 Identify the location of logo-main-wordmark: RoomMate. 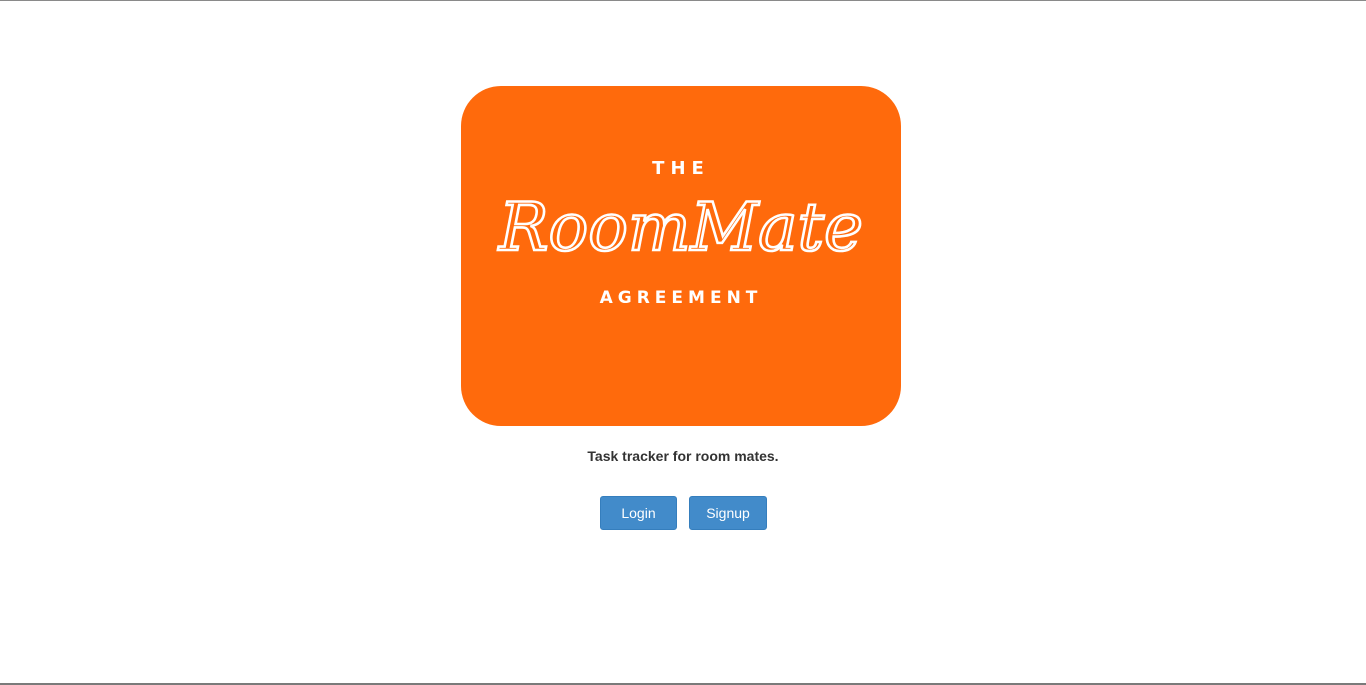
(680, 227).